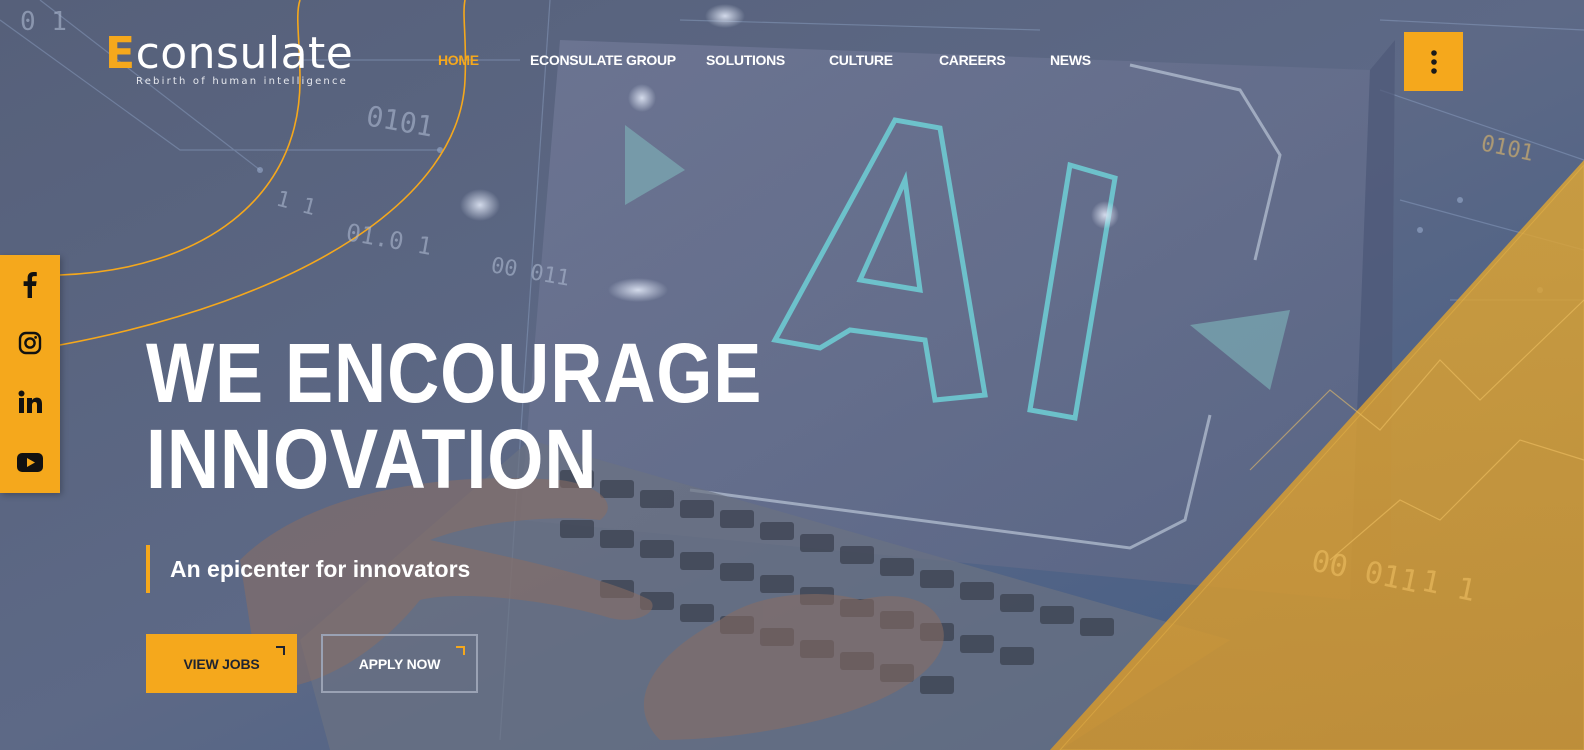 The image size is (1584, 750). Describe the element at coordinates (861, 60) in the screenshot. I see `nav-item-culture: CULTURE` at that location.